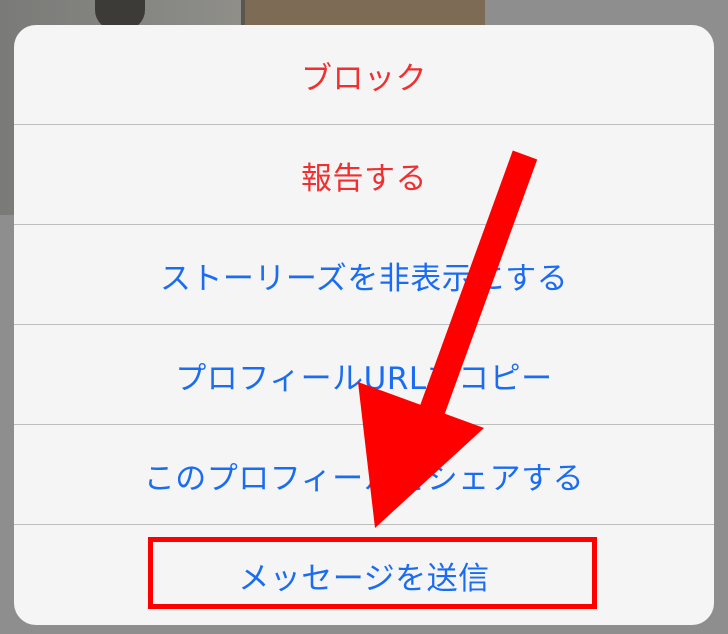 Image resolution: width=728 pixels, height=634 pixels. What do you see at coordinates (372, 573) in the screenshot?
I see `highlight-box` at bounding box center [372, 573].